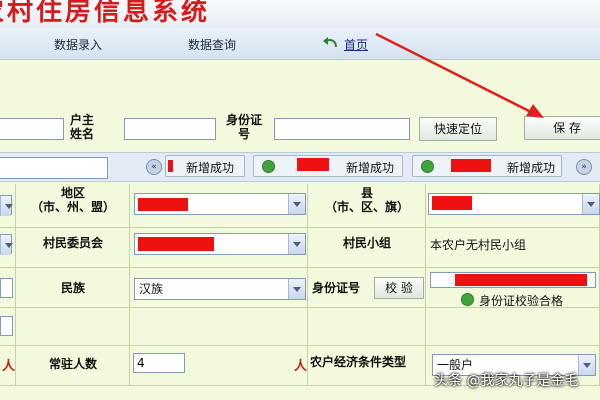 The image size is (600, 400). What do you see at coordinates (170, 129) in the screenshot?
I see `owner-name-input` at bounding box center [170, 129].